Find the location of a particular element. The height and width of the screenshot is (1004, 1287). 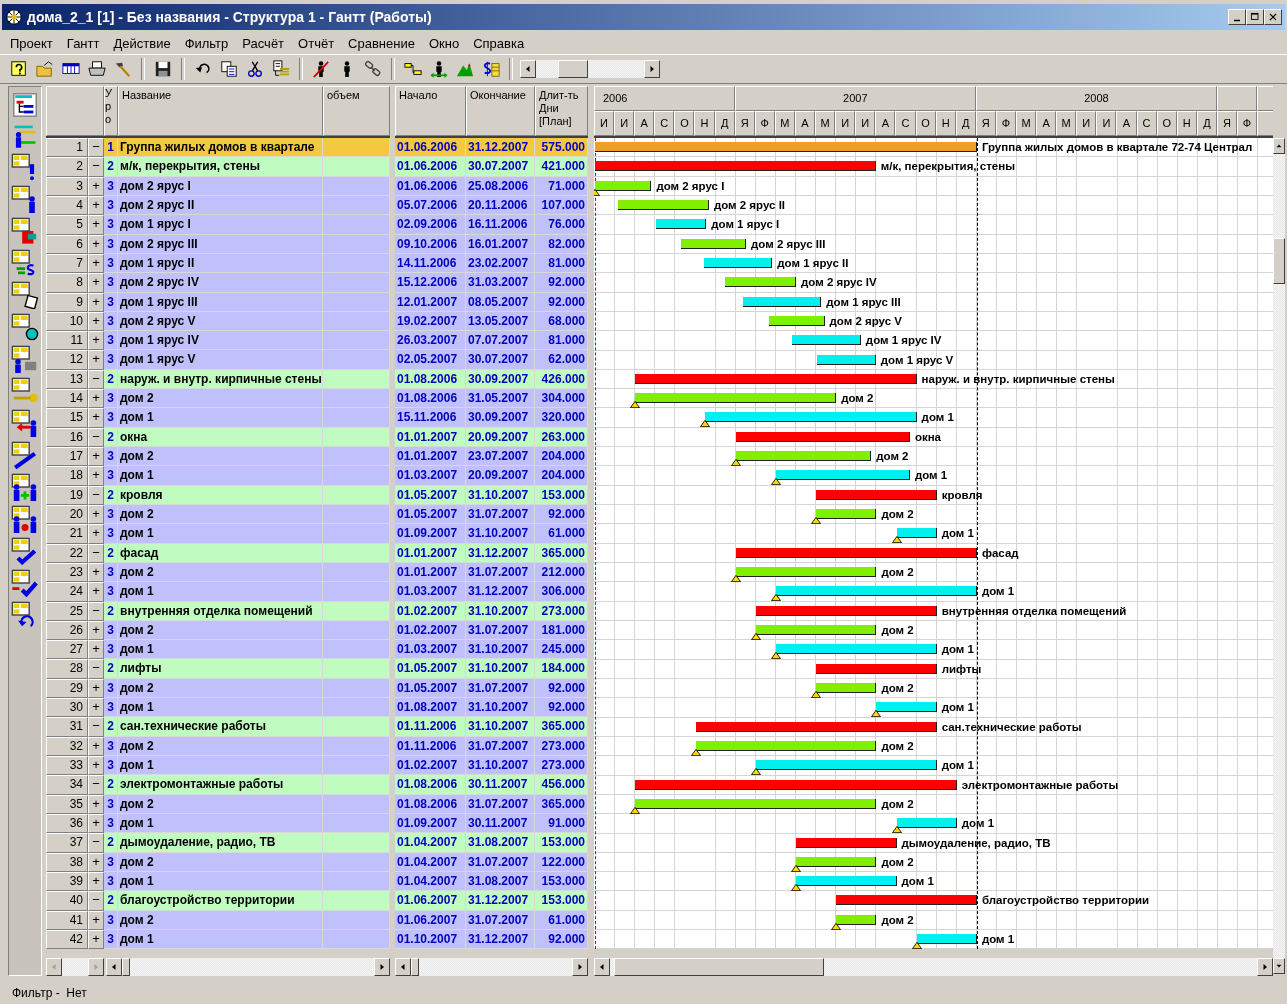

menu-item: Расчёт is located at coordinates (264, 43).